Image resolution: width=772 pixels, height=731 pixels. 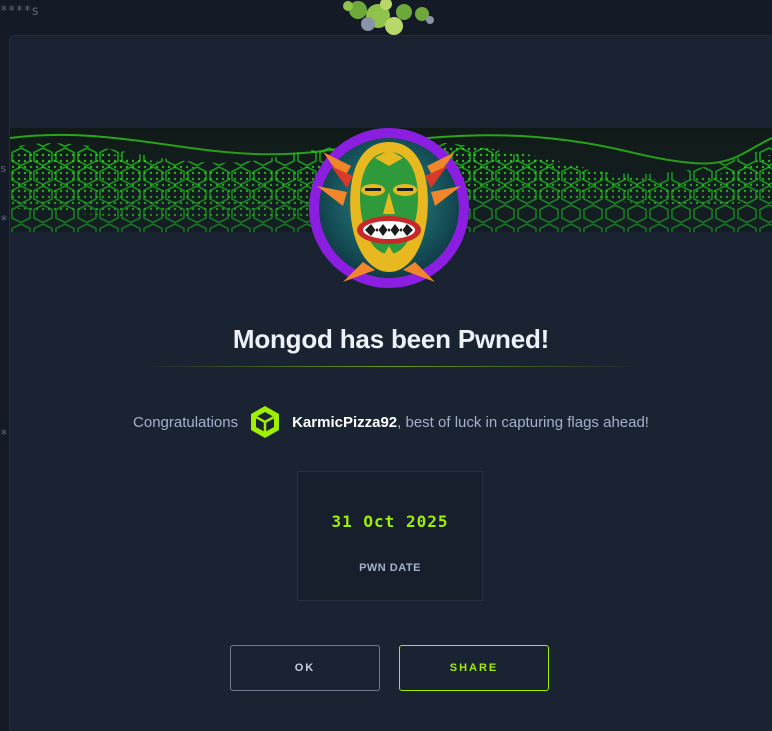 I want to click on modal-title: Mongod has been Pwned!, so click(x=391, y=339).